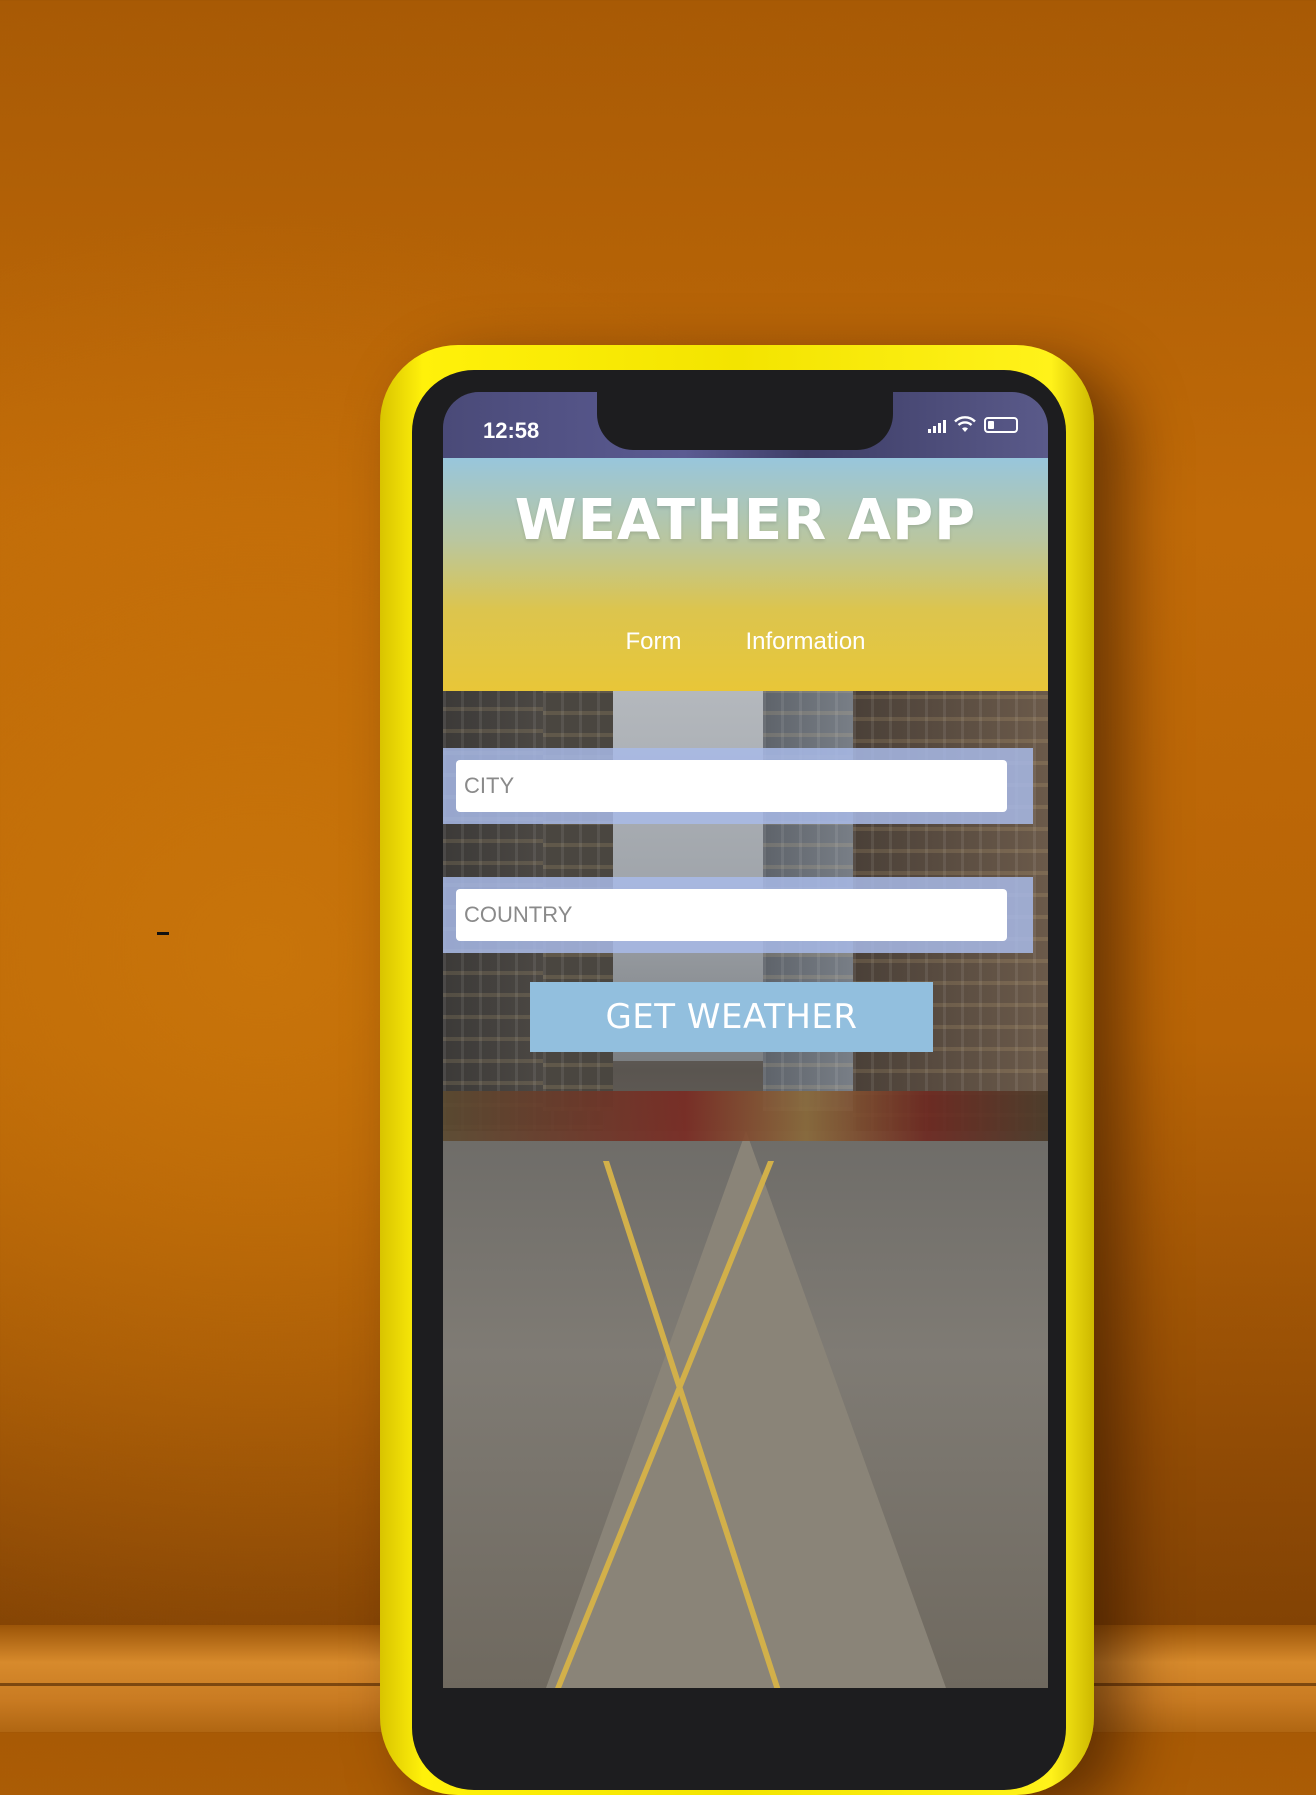 This screenshot has height=1795, width=1316. Describe the element at coordinates (163, 933) in the screenshot. I see `wall-mark` at that location.